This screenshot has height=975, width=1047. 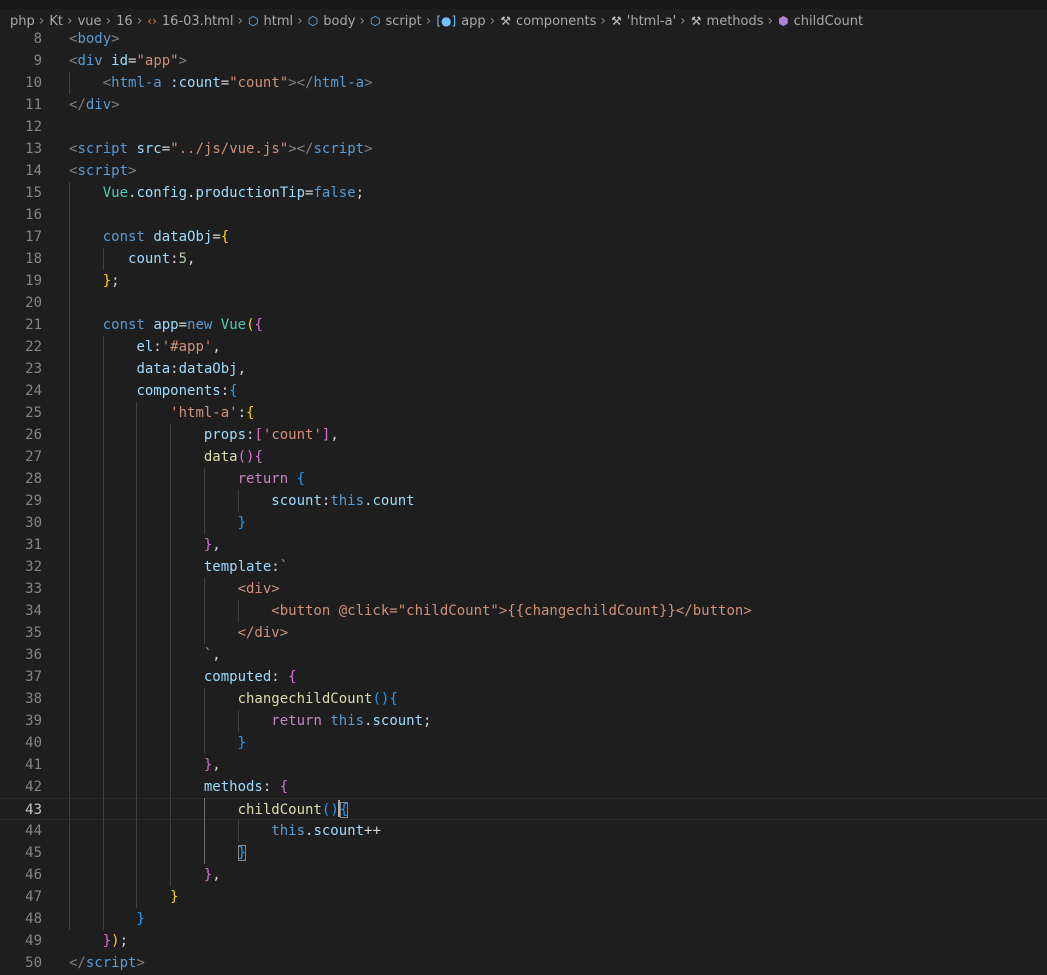 I want to click on line-number: 16, so click(x=33, y=215).